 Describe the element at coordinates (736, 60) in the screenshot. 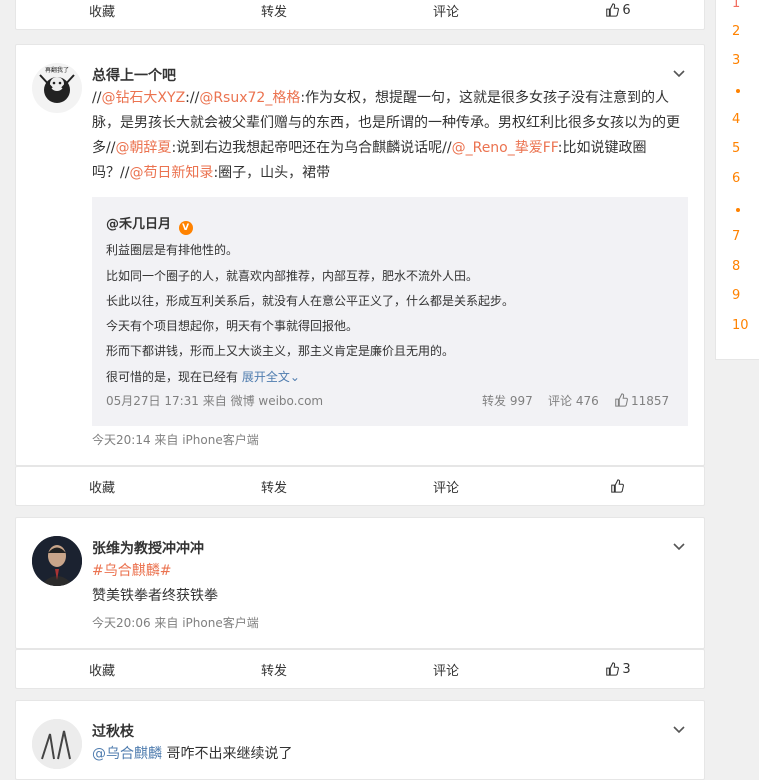

I see `rank-number: 3` at that location.